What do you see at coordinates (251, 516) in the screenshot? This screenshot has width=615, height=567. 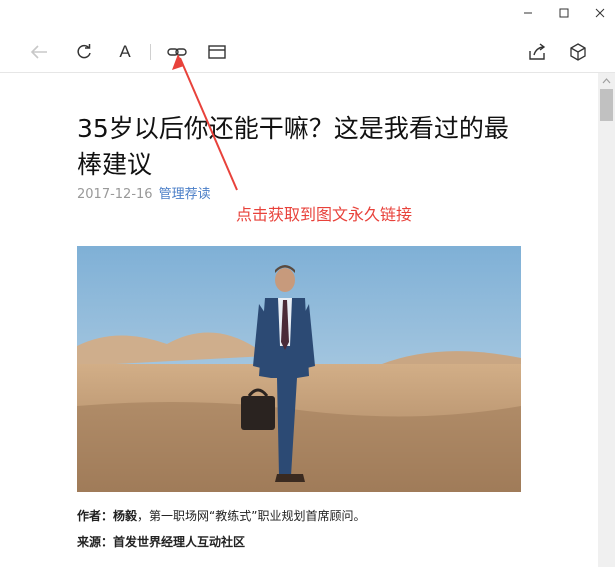 I see `author-description: ，第一职场网“教练式”职业规划首席顾问。` at bounding box center [251, 516].